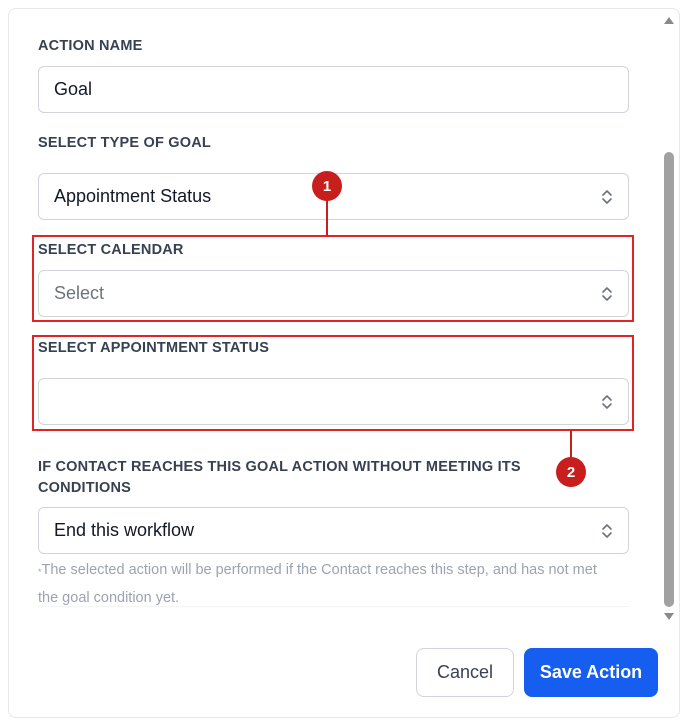 The width and height of the screenshot is (684, 722). Describe the element at coordinates (333, 530) in the screenshot. I see `fallback-select: End this workflow` at that location.